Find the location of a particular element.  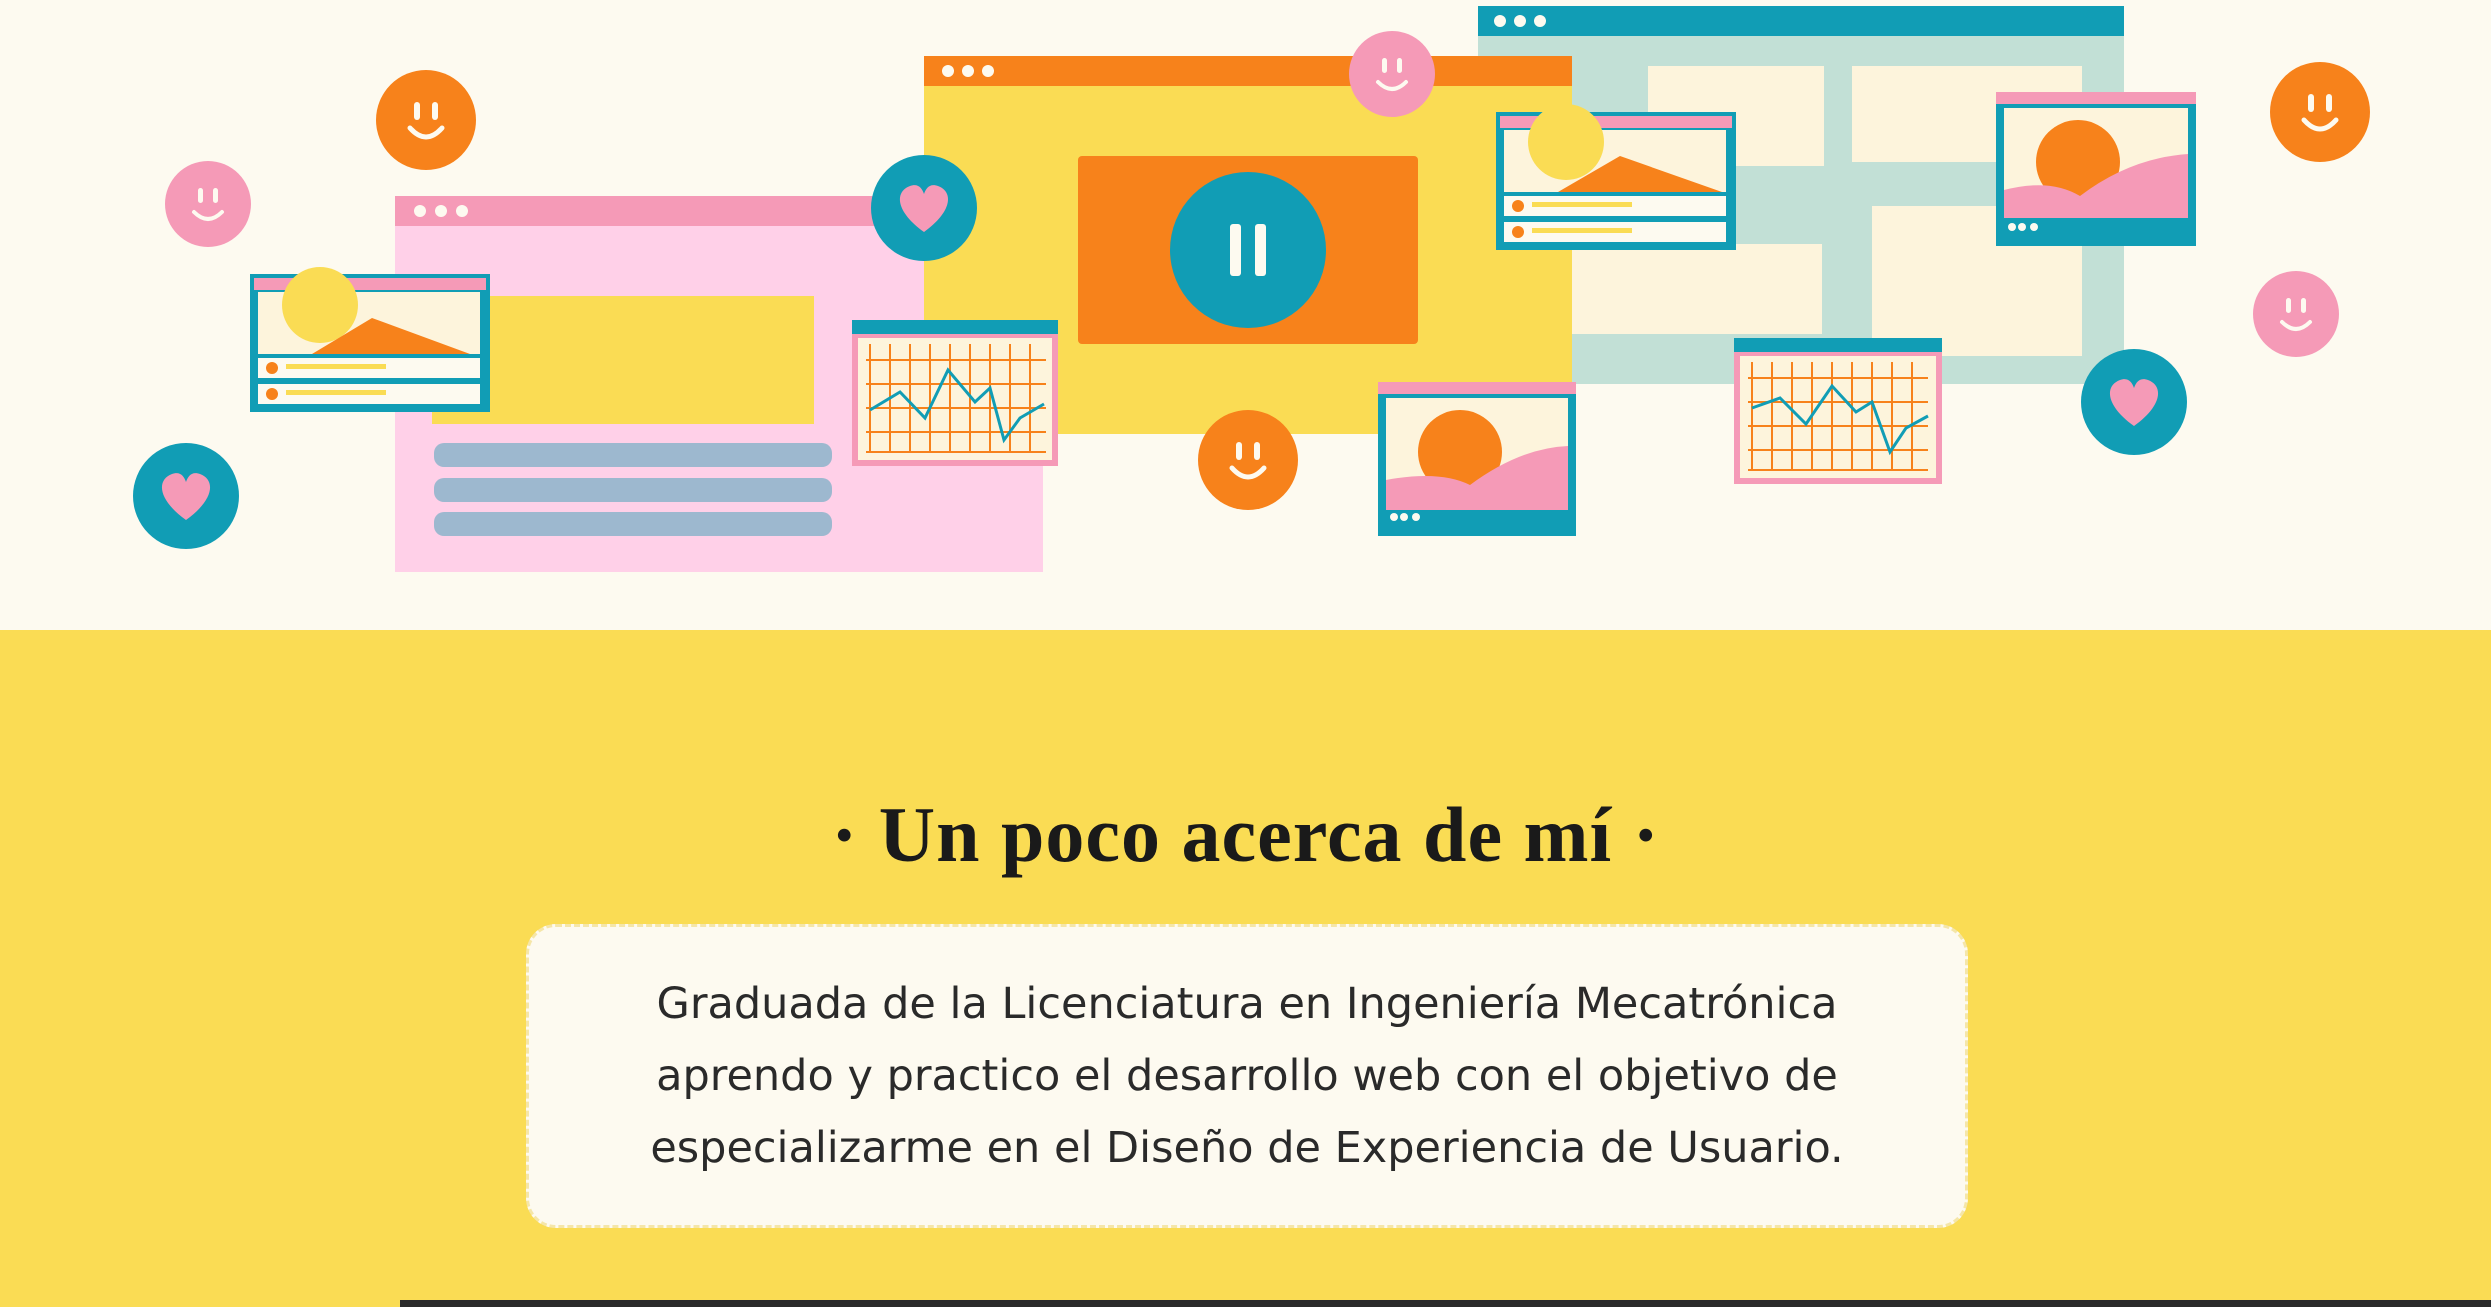

sunset-card-bottom is located at coordinates (1477, 459).